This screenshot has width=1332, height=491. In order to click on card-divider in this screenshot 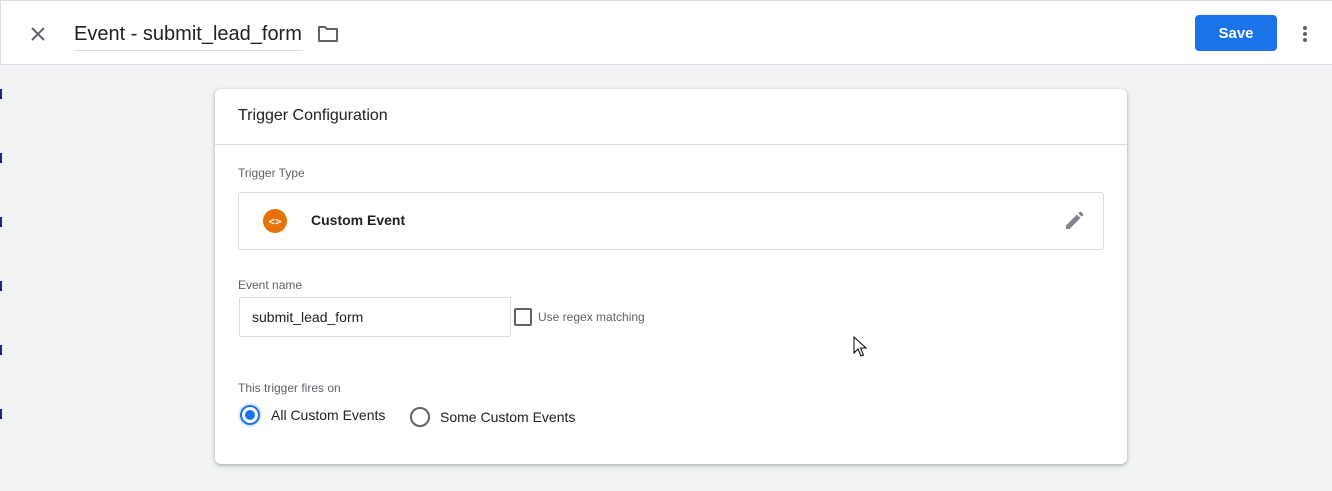, I will do `click(671, 144)`.